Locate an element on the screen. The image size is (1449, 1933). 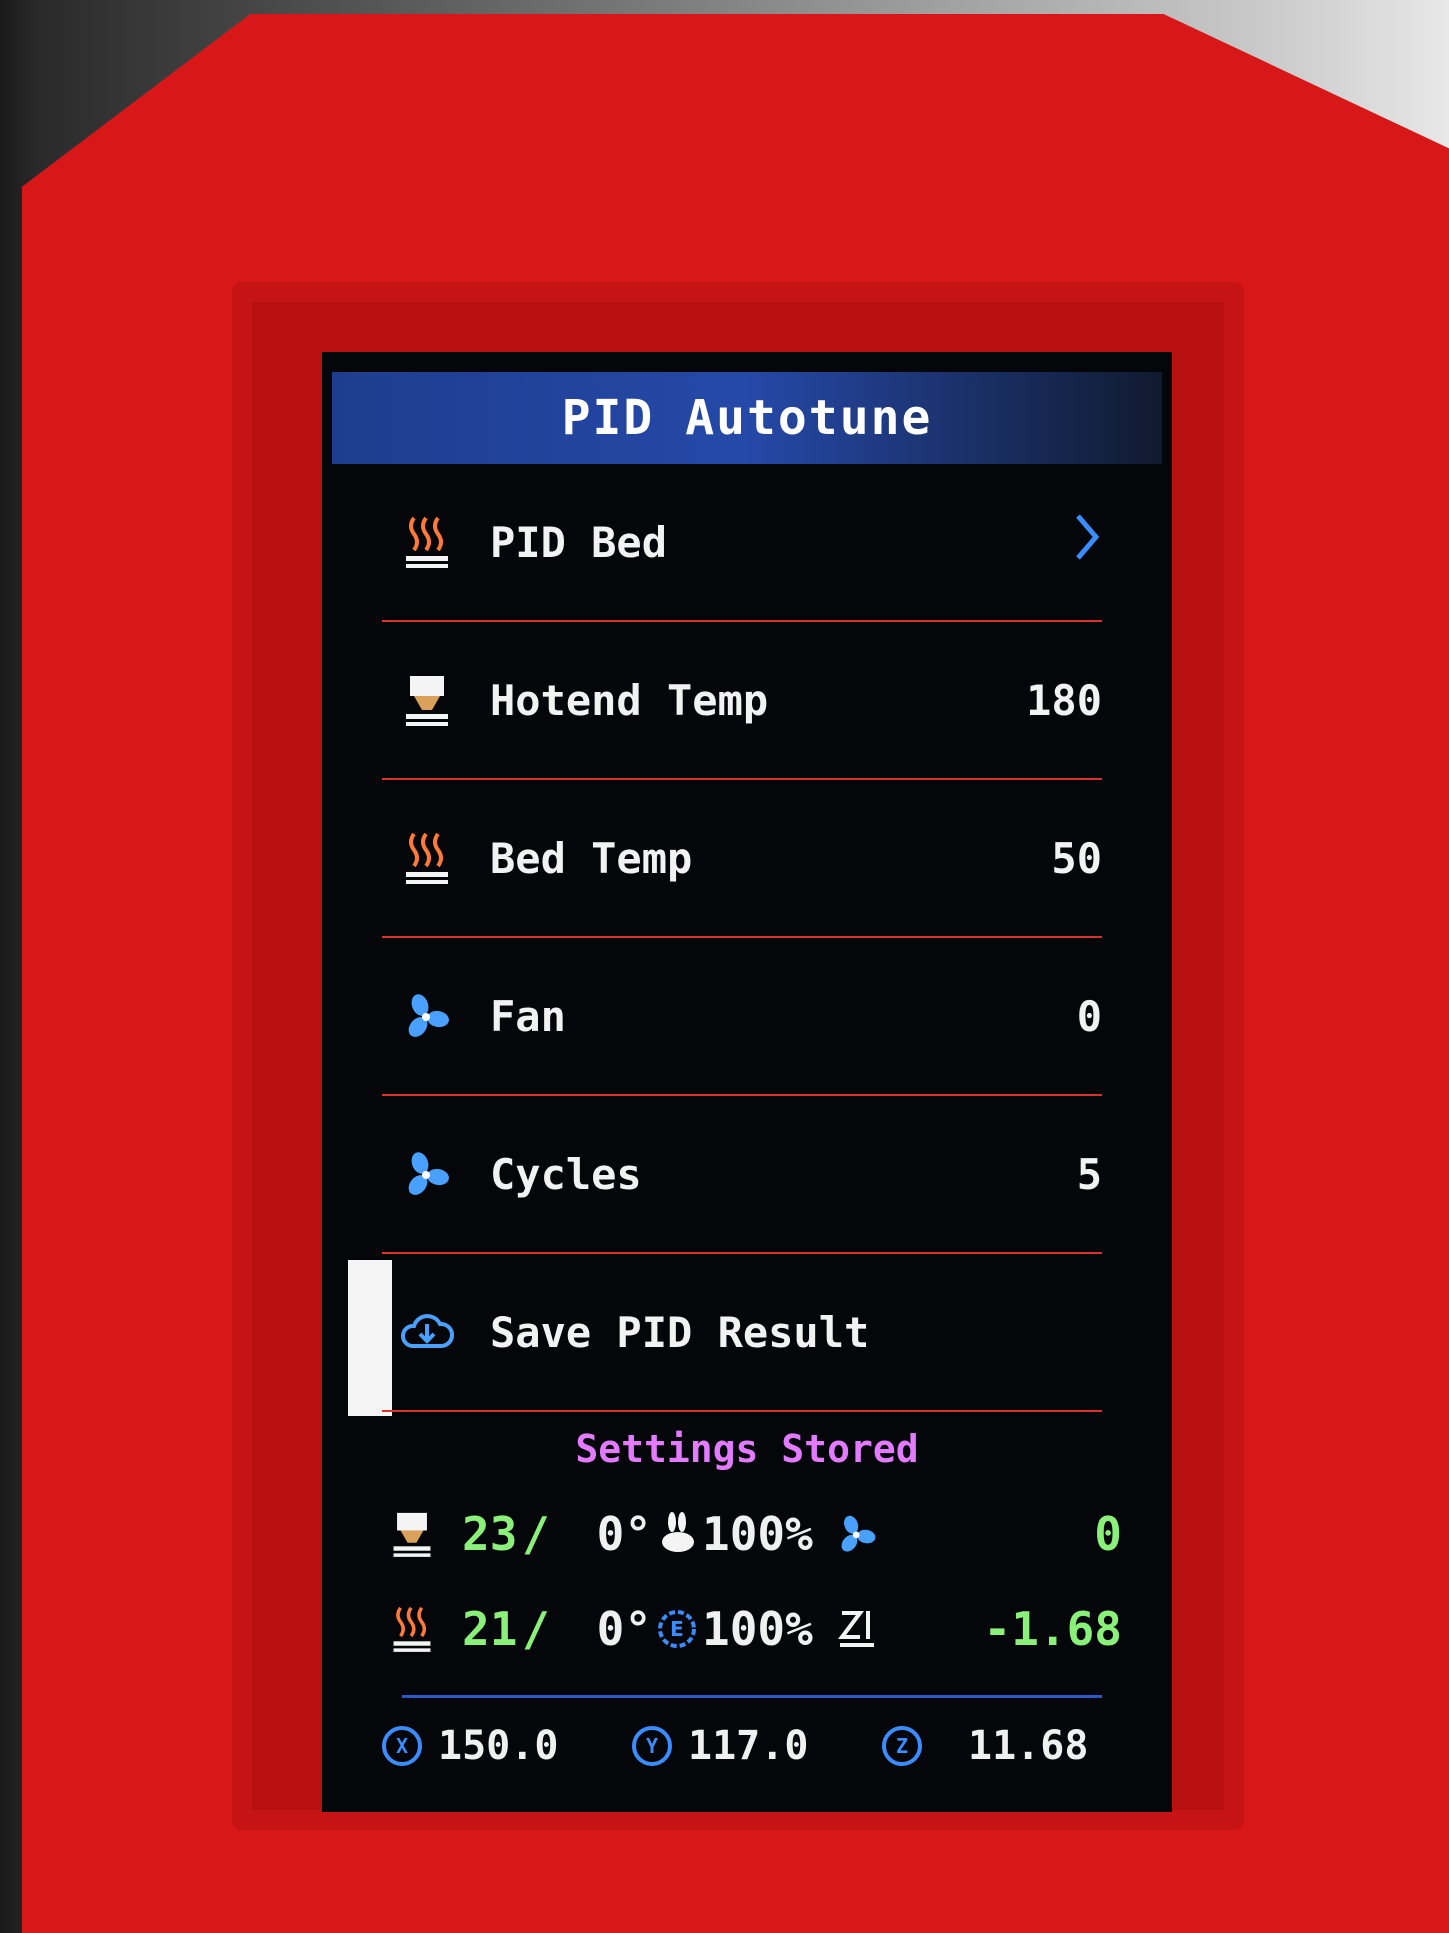
status-row-bed: 21 / 0° E 100% -1.68 is located at coordinates (762, 1629).